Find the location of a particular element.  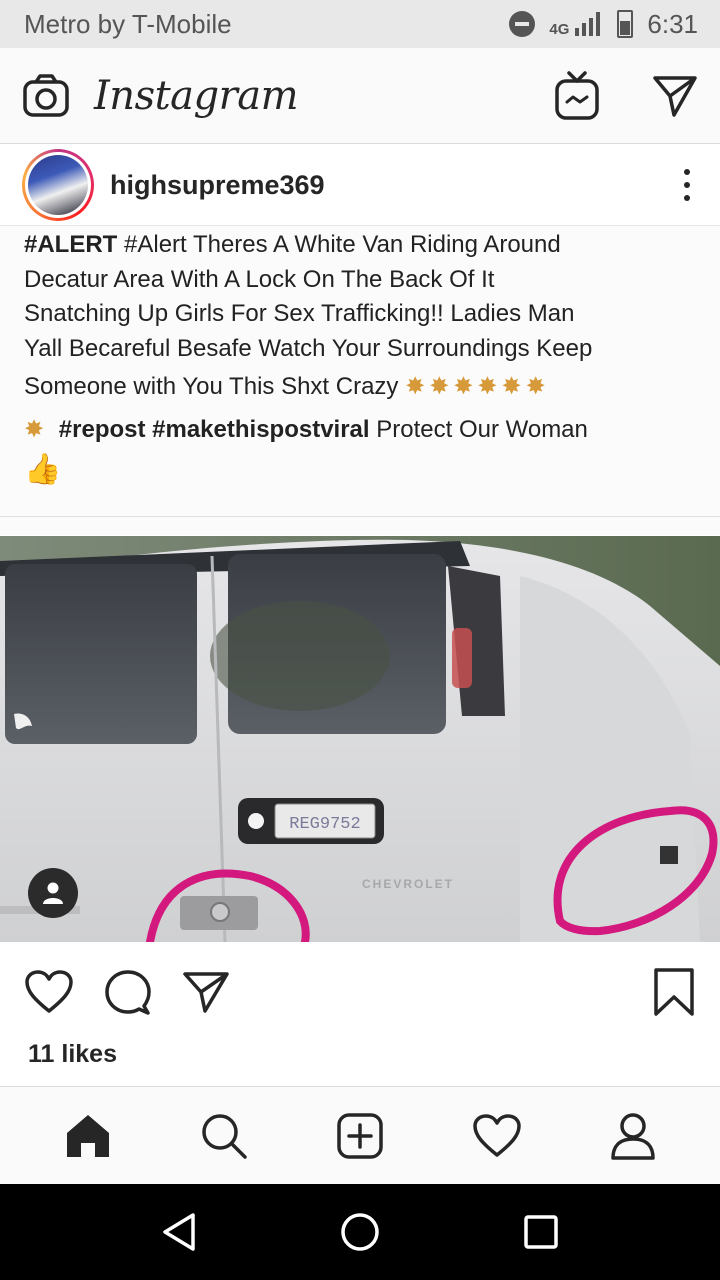

comment-icon is located at coordinates (128, 992).